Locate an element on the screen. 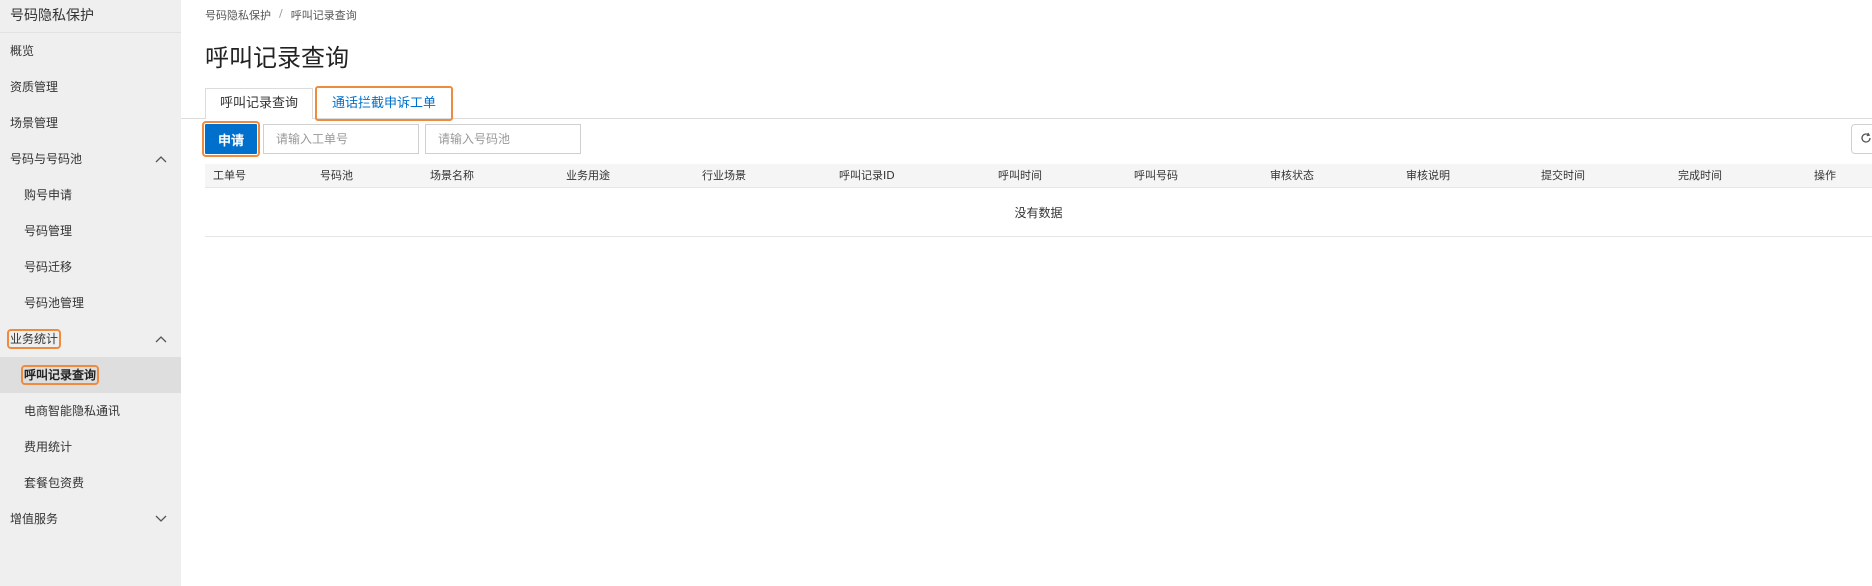 The image size is (1872, 586). sidebar-item-package: 套餐包资费 is located at coordinates (90, 483).